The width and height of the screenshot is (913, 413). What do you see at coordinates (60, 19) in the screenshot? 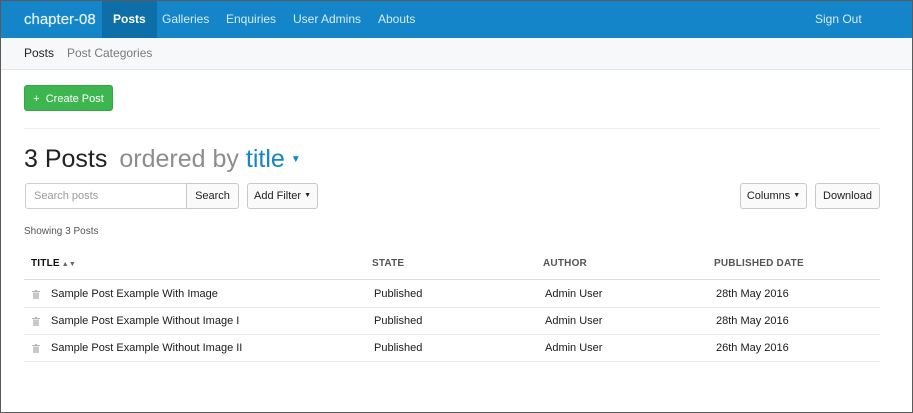
I see `brand-link: chapter-08` at bounding box center [60, 19].